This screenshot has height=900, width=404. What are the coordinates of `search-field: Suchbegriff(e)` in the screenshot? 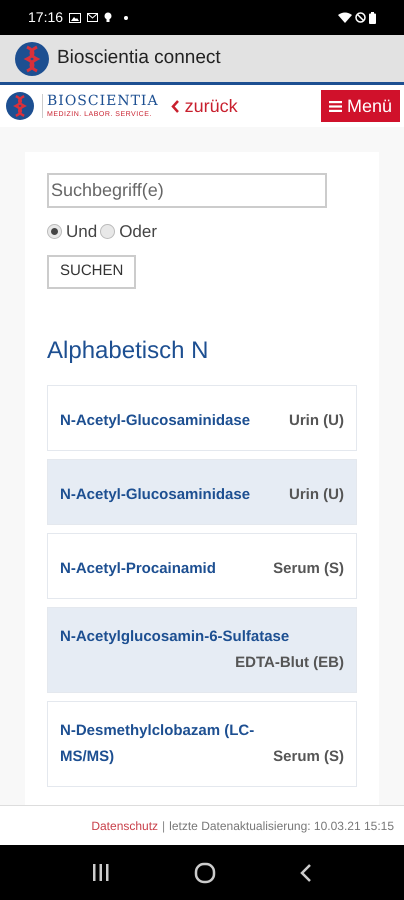 It's located at (187, 190).